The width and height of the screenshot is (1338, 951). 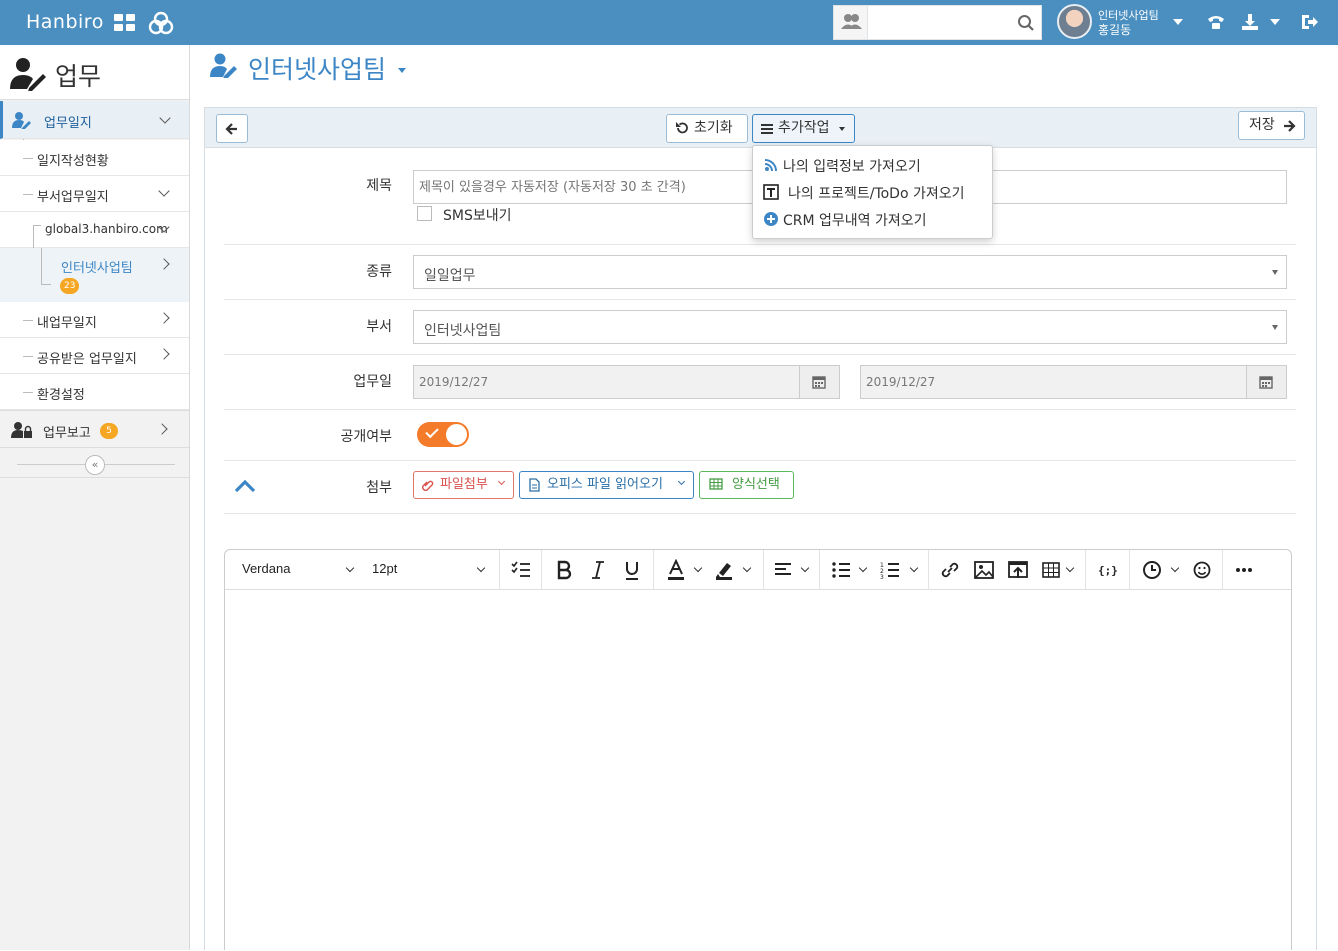 I want to click on sidebar-item-internet-team: 인터넷사업팀 23, so click(x=94, y=275).